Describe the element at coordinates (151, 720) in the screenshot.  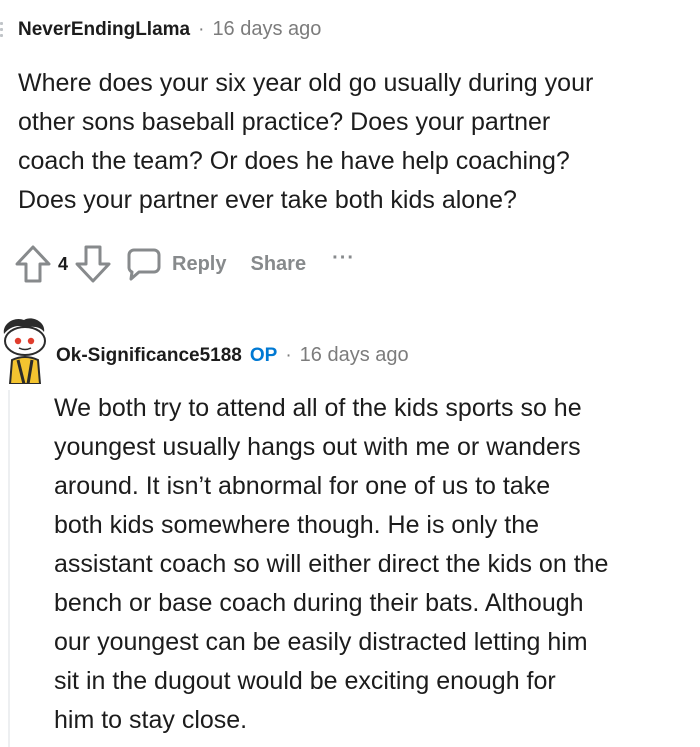
I see `comment-line: him to stay close.` at that location.